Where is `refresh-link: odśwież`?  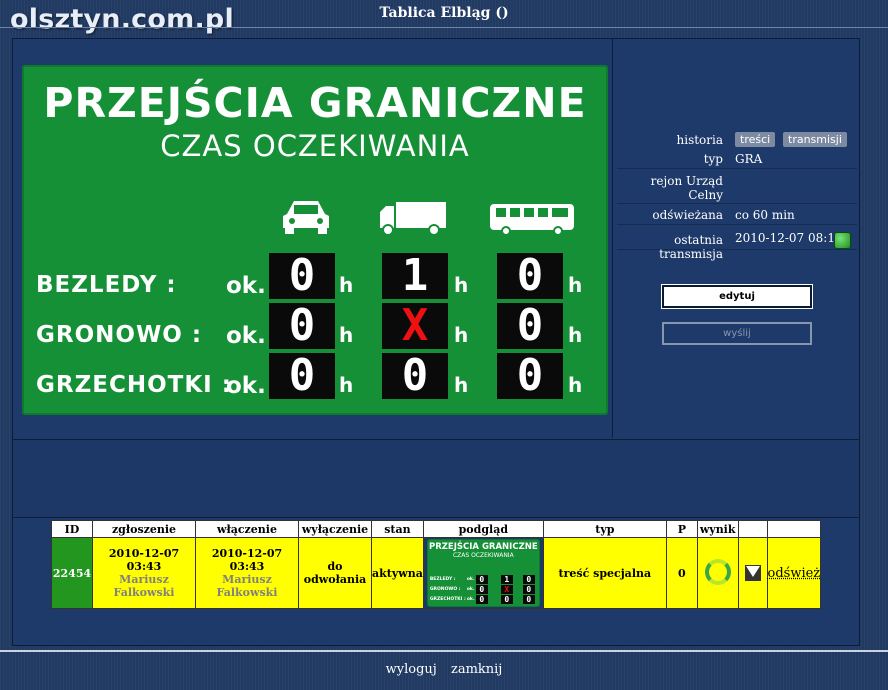 refresh-link: odśwież is located at coordinates (794, 573).